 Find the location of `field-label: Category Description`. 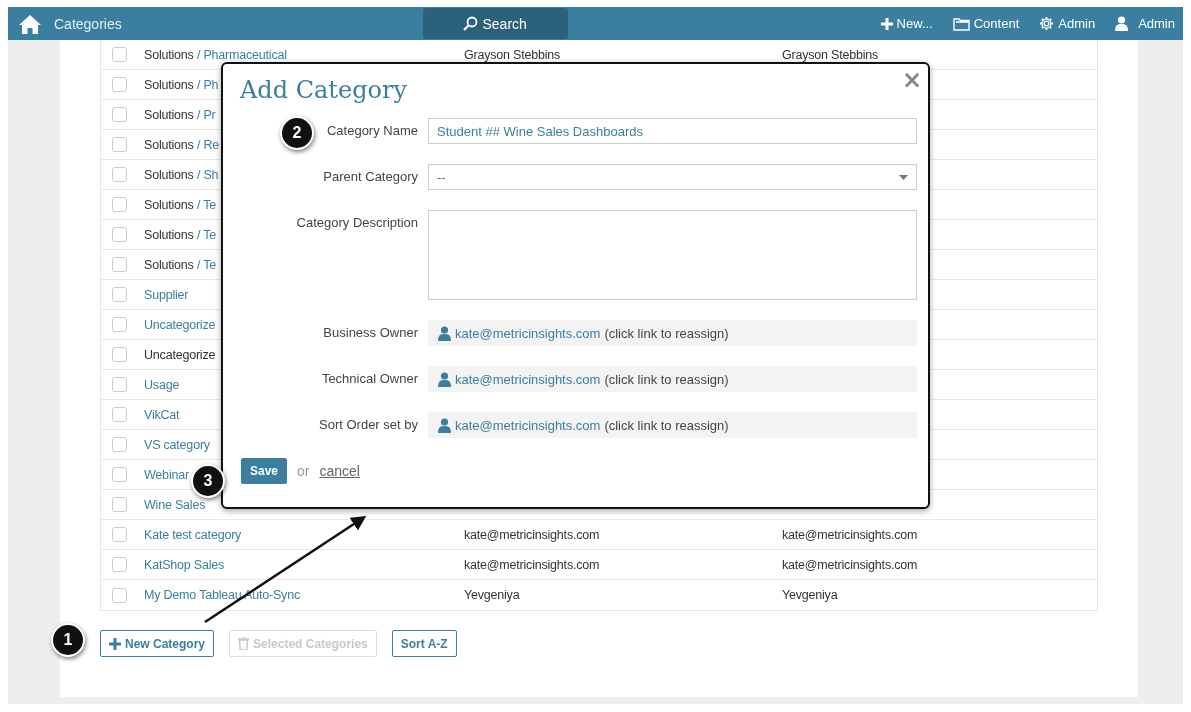

field-label: Category Description is located at coordinates (357, 222).